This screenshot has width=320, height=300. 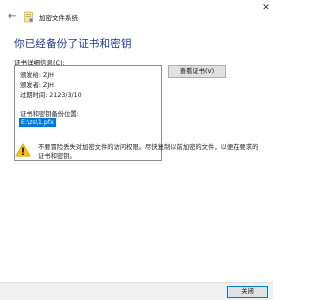 What do you see at coordinates (266, 8) in the screenshot?
I see `close-icon: ✕` at bounding box center [266, 8].